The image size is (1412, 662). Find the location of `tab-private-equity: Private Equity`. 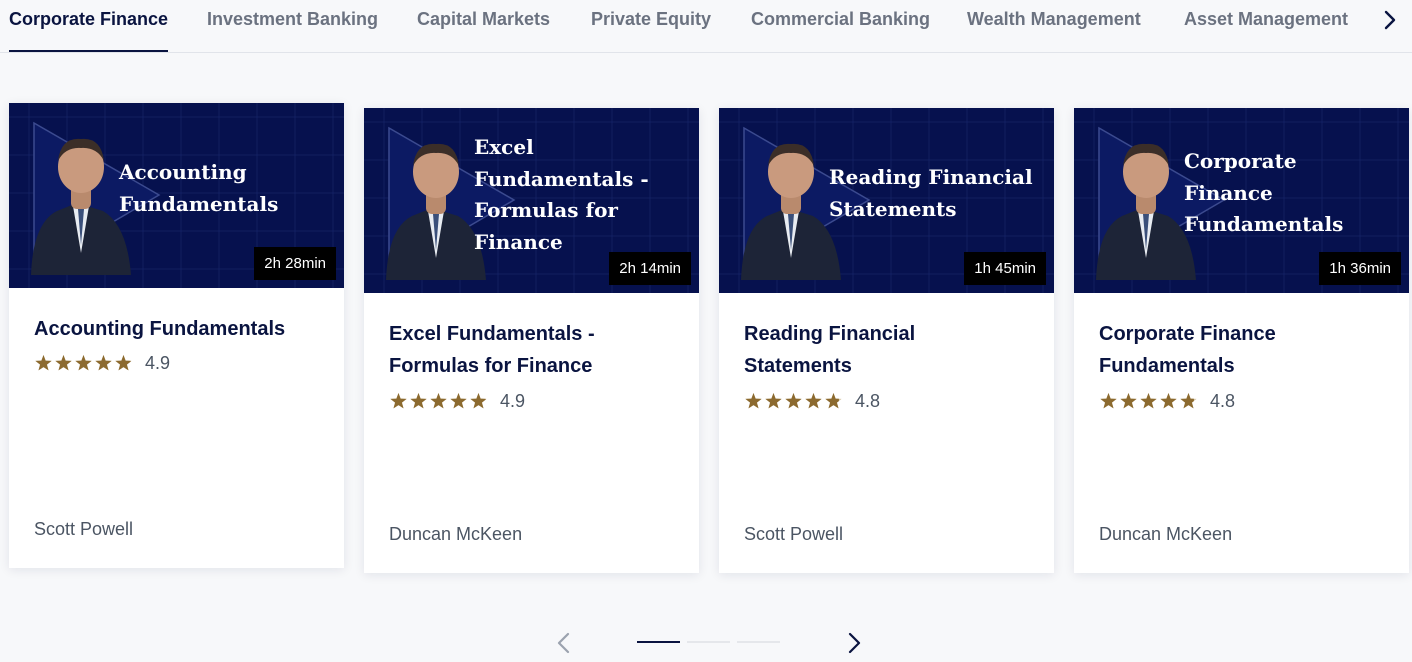

tab-private-equity: Private Equity is located at coordinates (651, 30).